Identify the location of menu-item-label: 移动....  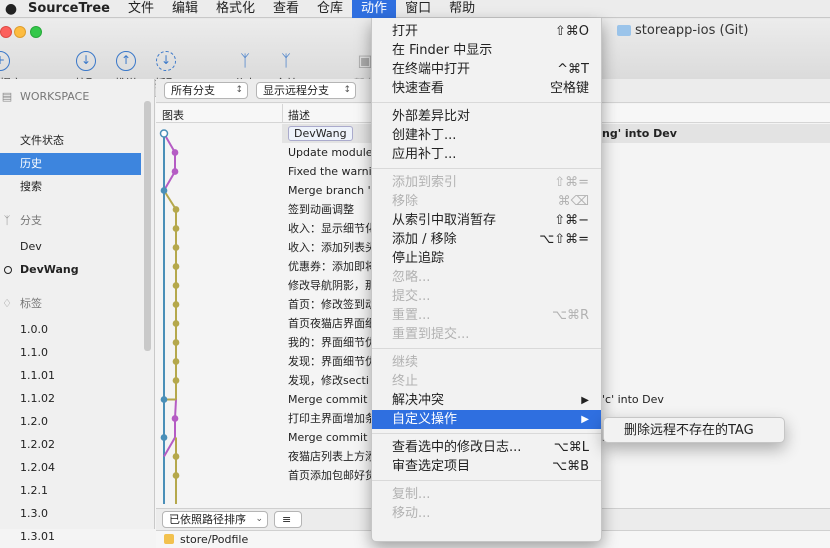
(411, 513).